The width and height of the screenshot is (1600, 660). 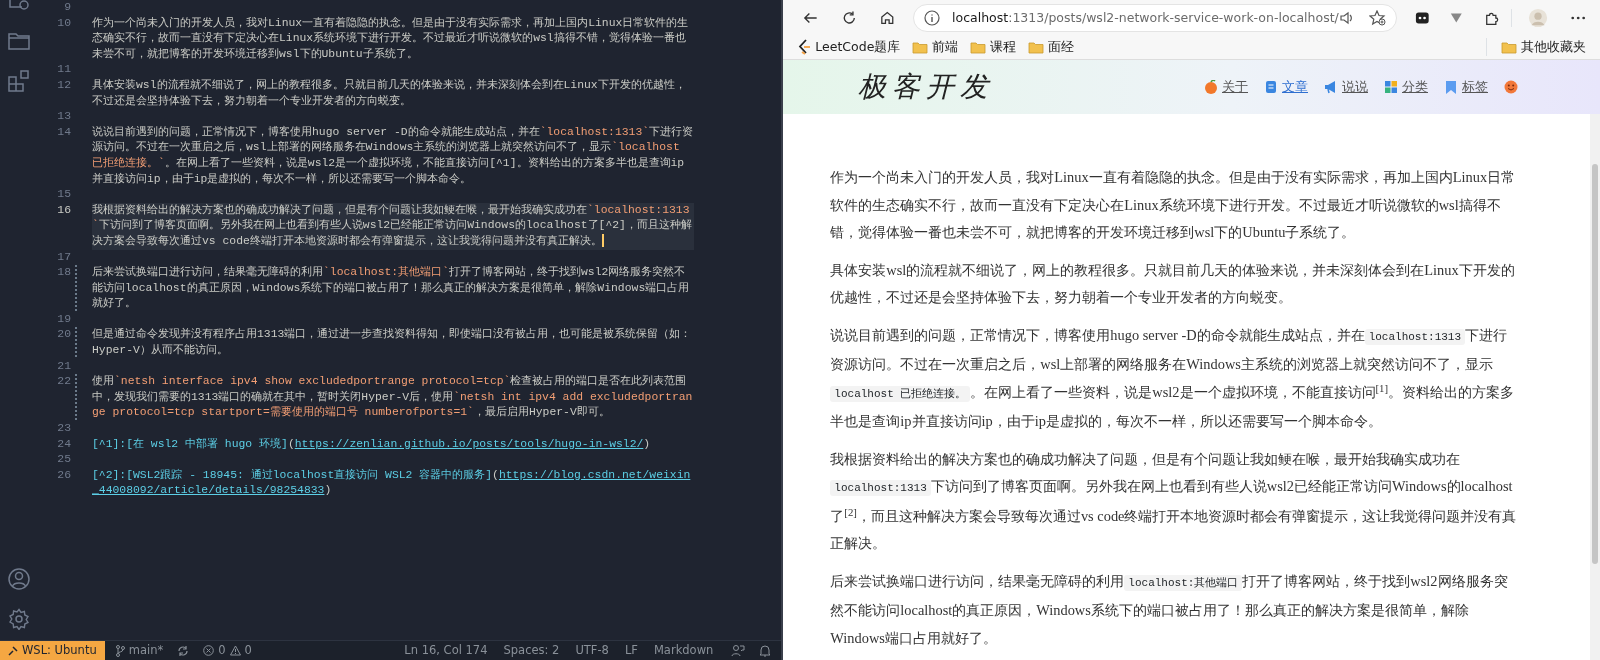 What do you see at coordinates (1155, 17) in the screenshot?
I see `address-field: localhost:1313/posts/wsl2-network-service-work-on-localhost/` at bounding box center [1155, 17].